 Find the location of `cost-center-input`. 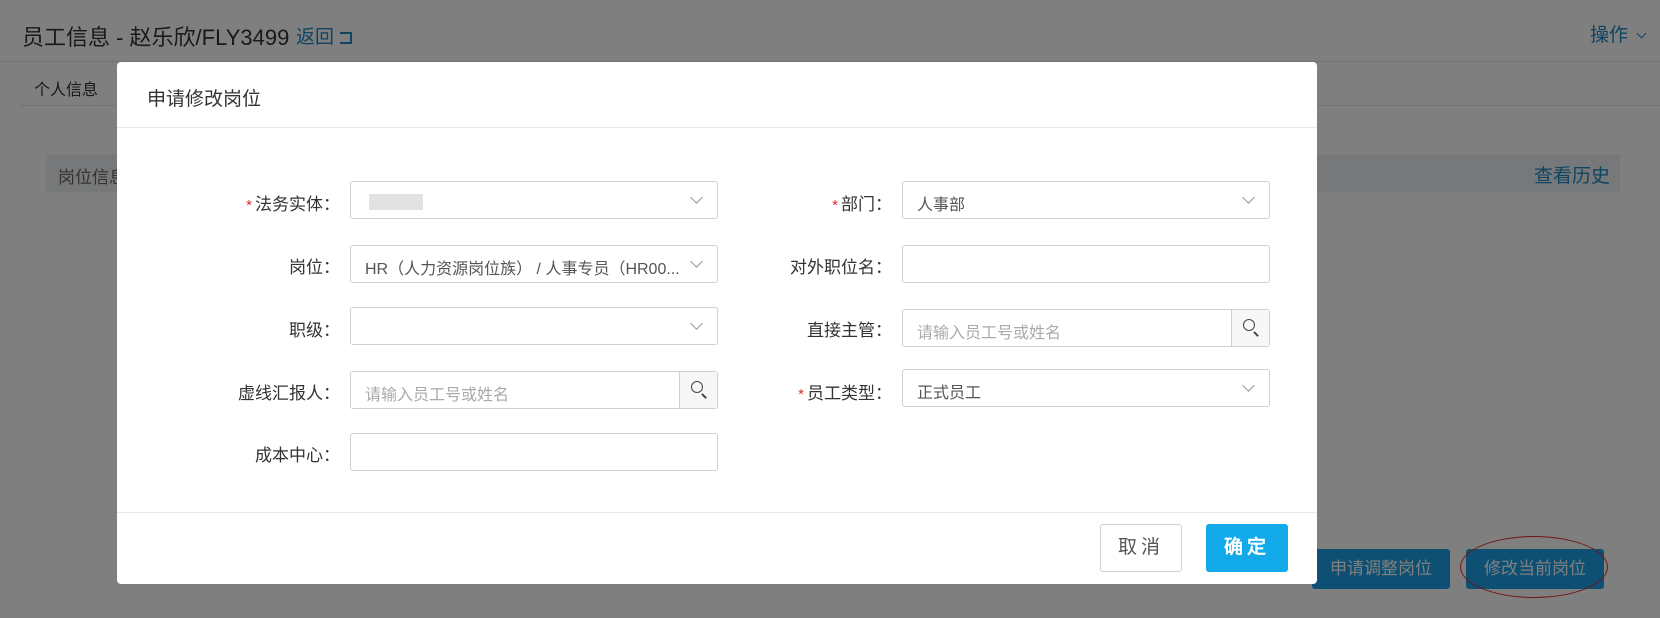

cost-center-input is located at coordinates (534, 452).